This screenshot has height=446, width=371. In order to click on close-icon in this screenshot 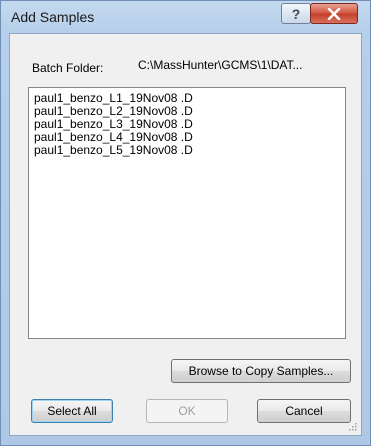, I will do `click(334, 13)`.